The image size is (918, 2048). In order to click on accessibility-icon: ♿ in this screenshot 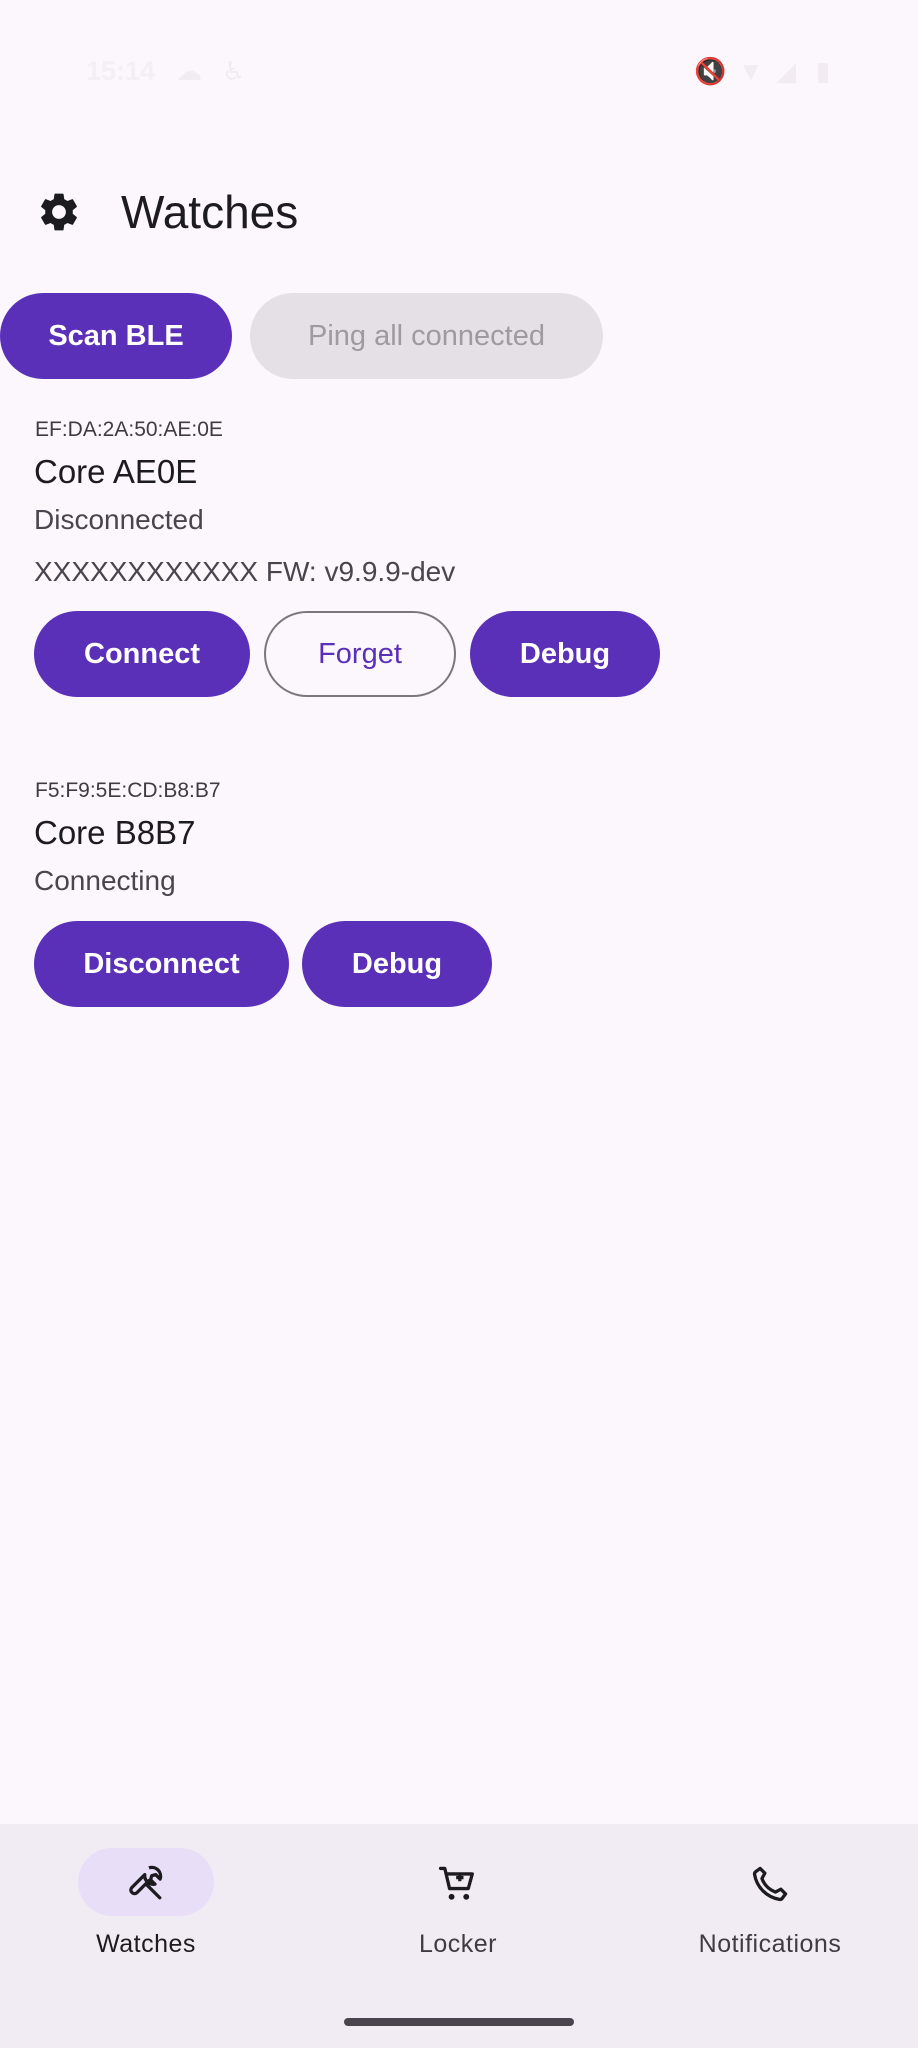, I will do `click(234, 71)`.